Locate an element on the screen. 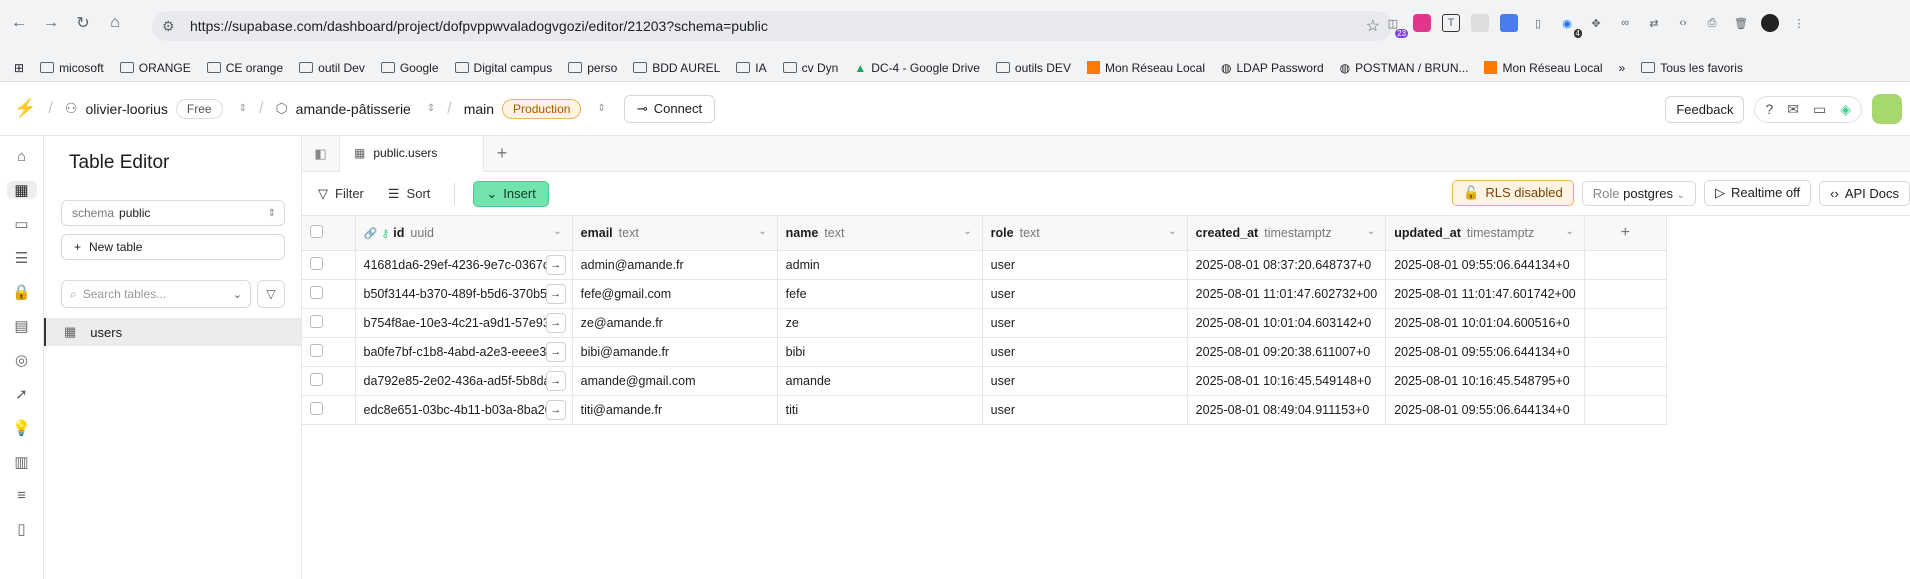 This screenshot has height=579, width=1910. breadcrumb-org: ⚇ olivier-loorius Free ⇕ is located at coordinates (156, 108).